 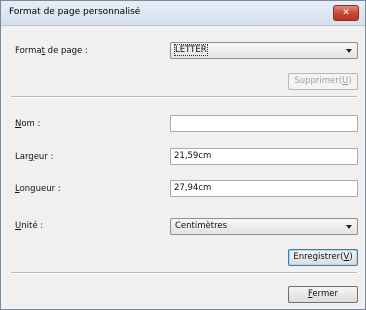 What do you see at coordinates (264, 188) in the screenshot?
I see `length-field: 27,94cm` at bounding box center [264, 188].